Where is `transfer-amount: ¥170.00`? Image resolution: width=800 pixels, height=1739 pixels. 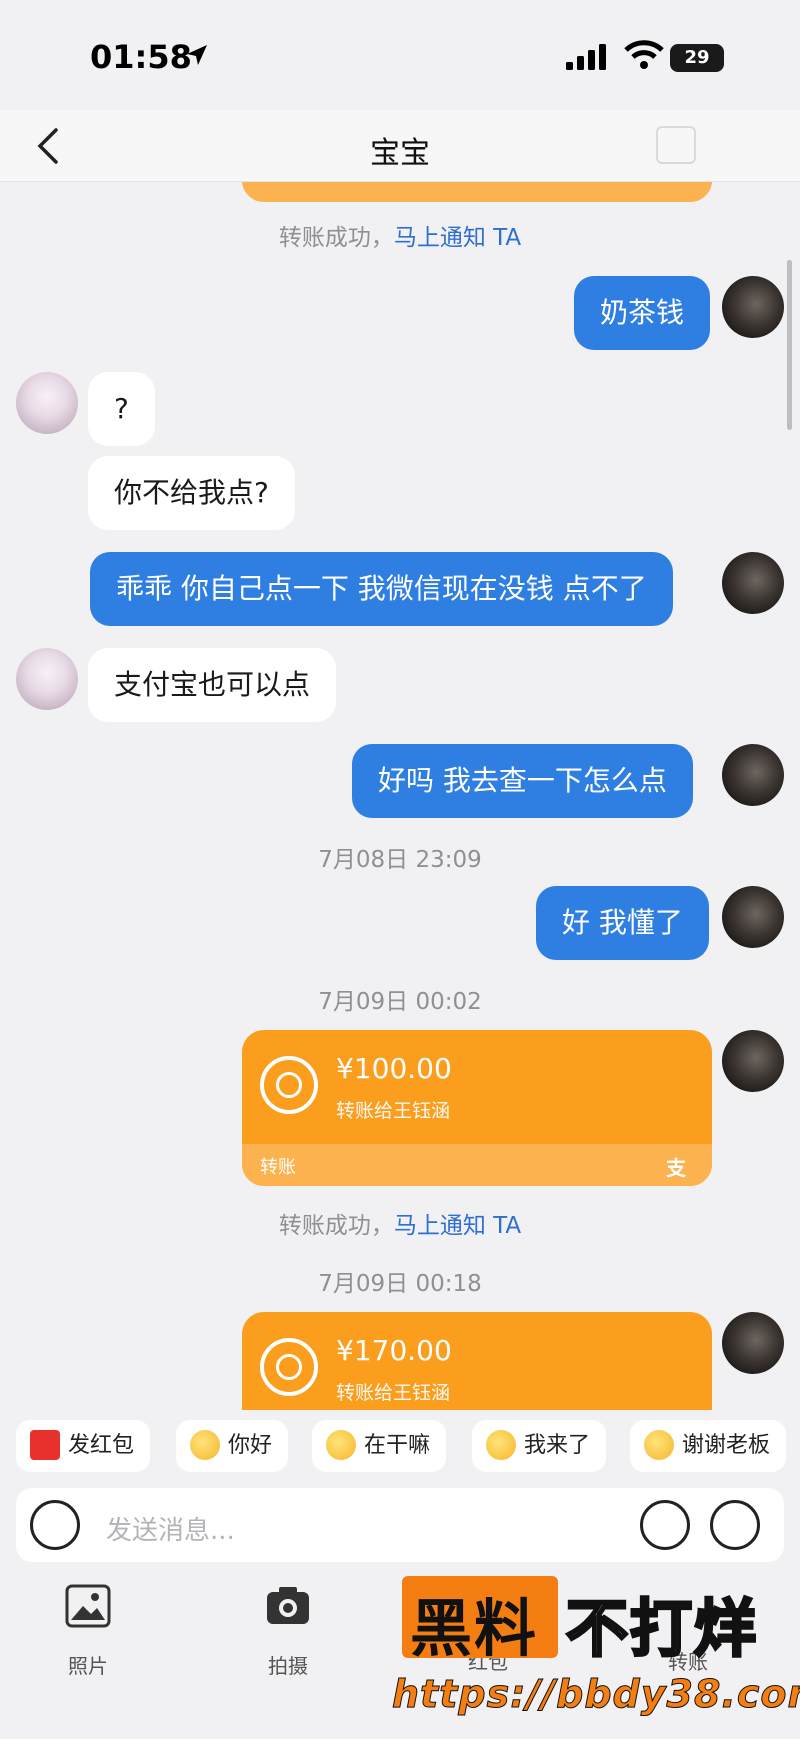
transfer-amount: ¥170.00 is located at coordinates (394, 1350).